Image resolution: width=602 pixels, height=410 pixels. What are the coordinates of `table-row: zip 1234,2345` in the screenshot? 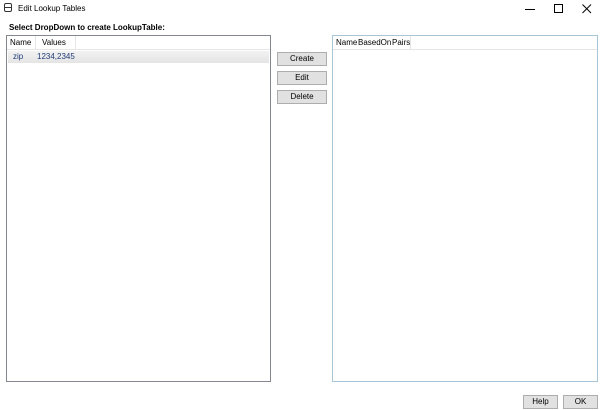 It's located at (138, 57).